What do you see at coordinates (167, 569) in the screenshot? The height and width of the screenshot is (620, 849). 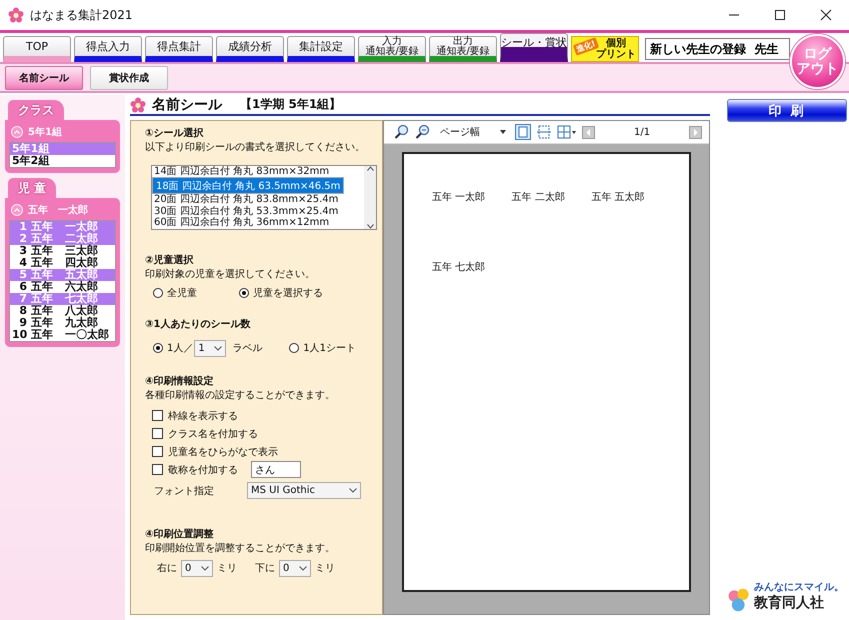 I see `offset-label: 右に` at bounding box center [167, 569].